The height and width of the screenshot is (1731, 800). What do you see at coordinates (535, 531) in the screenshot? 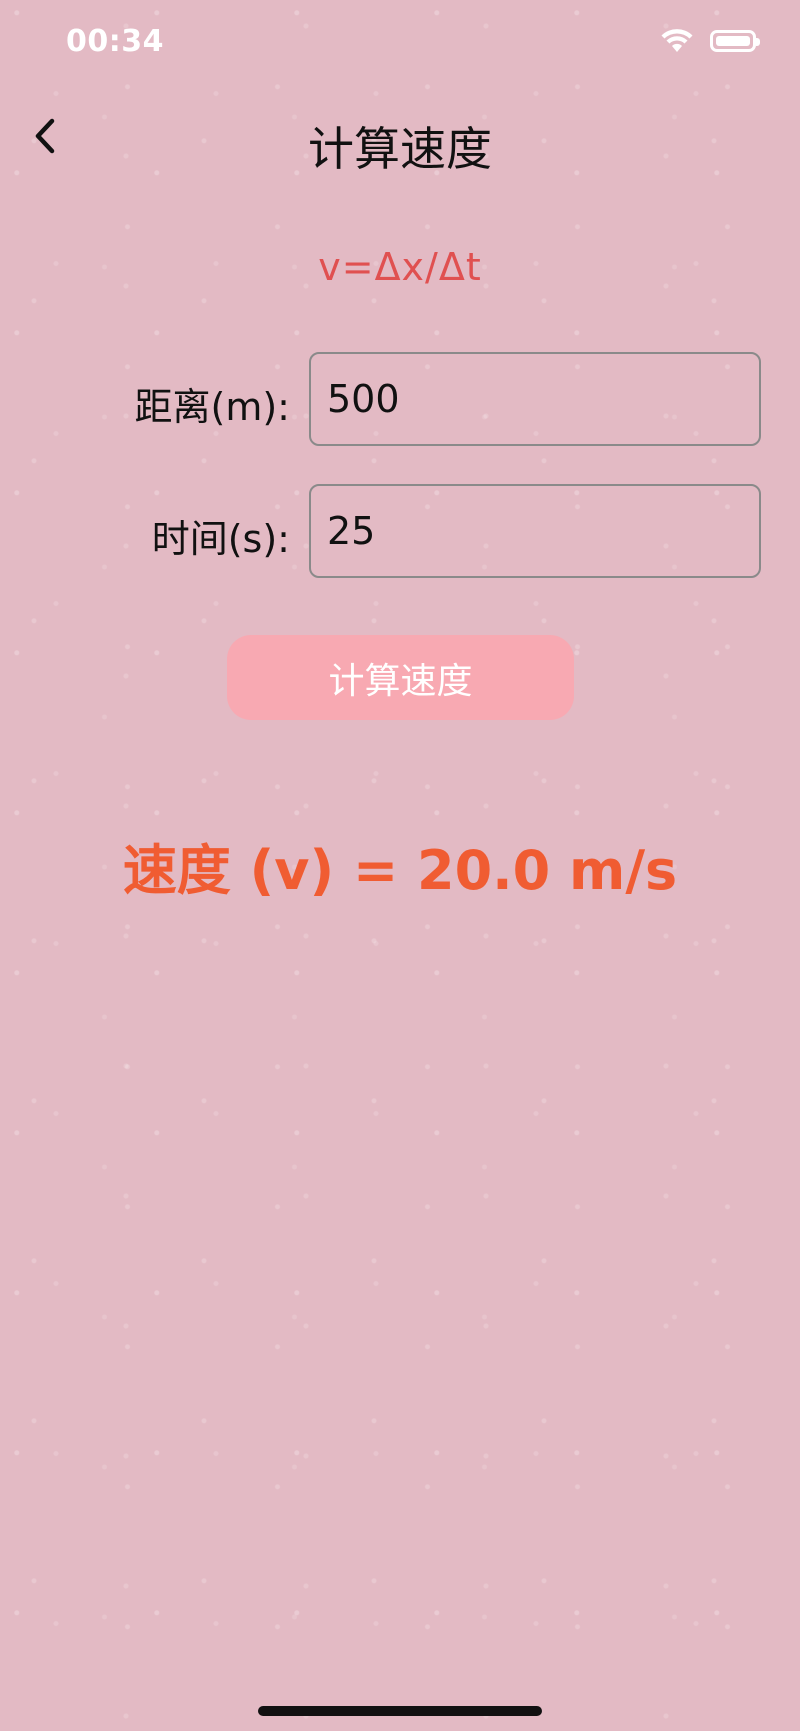
I see `time-input` at bounding box center [535, 531].